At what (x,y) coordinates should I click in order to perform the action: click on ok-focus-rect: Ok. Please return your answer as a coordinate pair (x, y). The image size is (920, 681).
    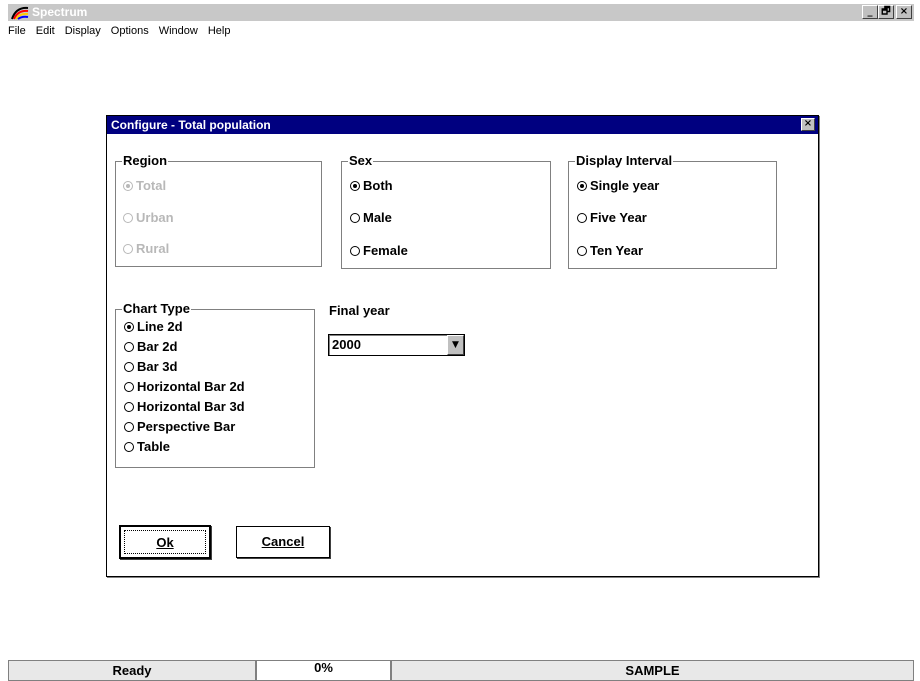
    Looking at the image, I should click on (165, 542).